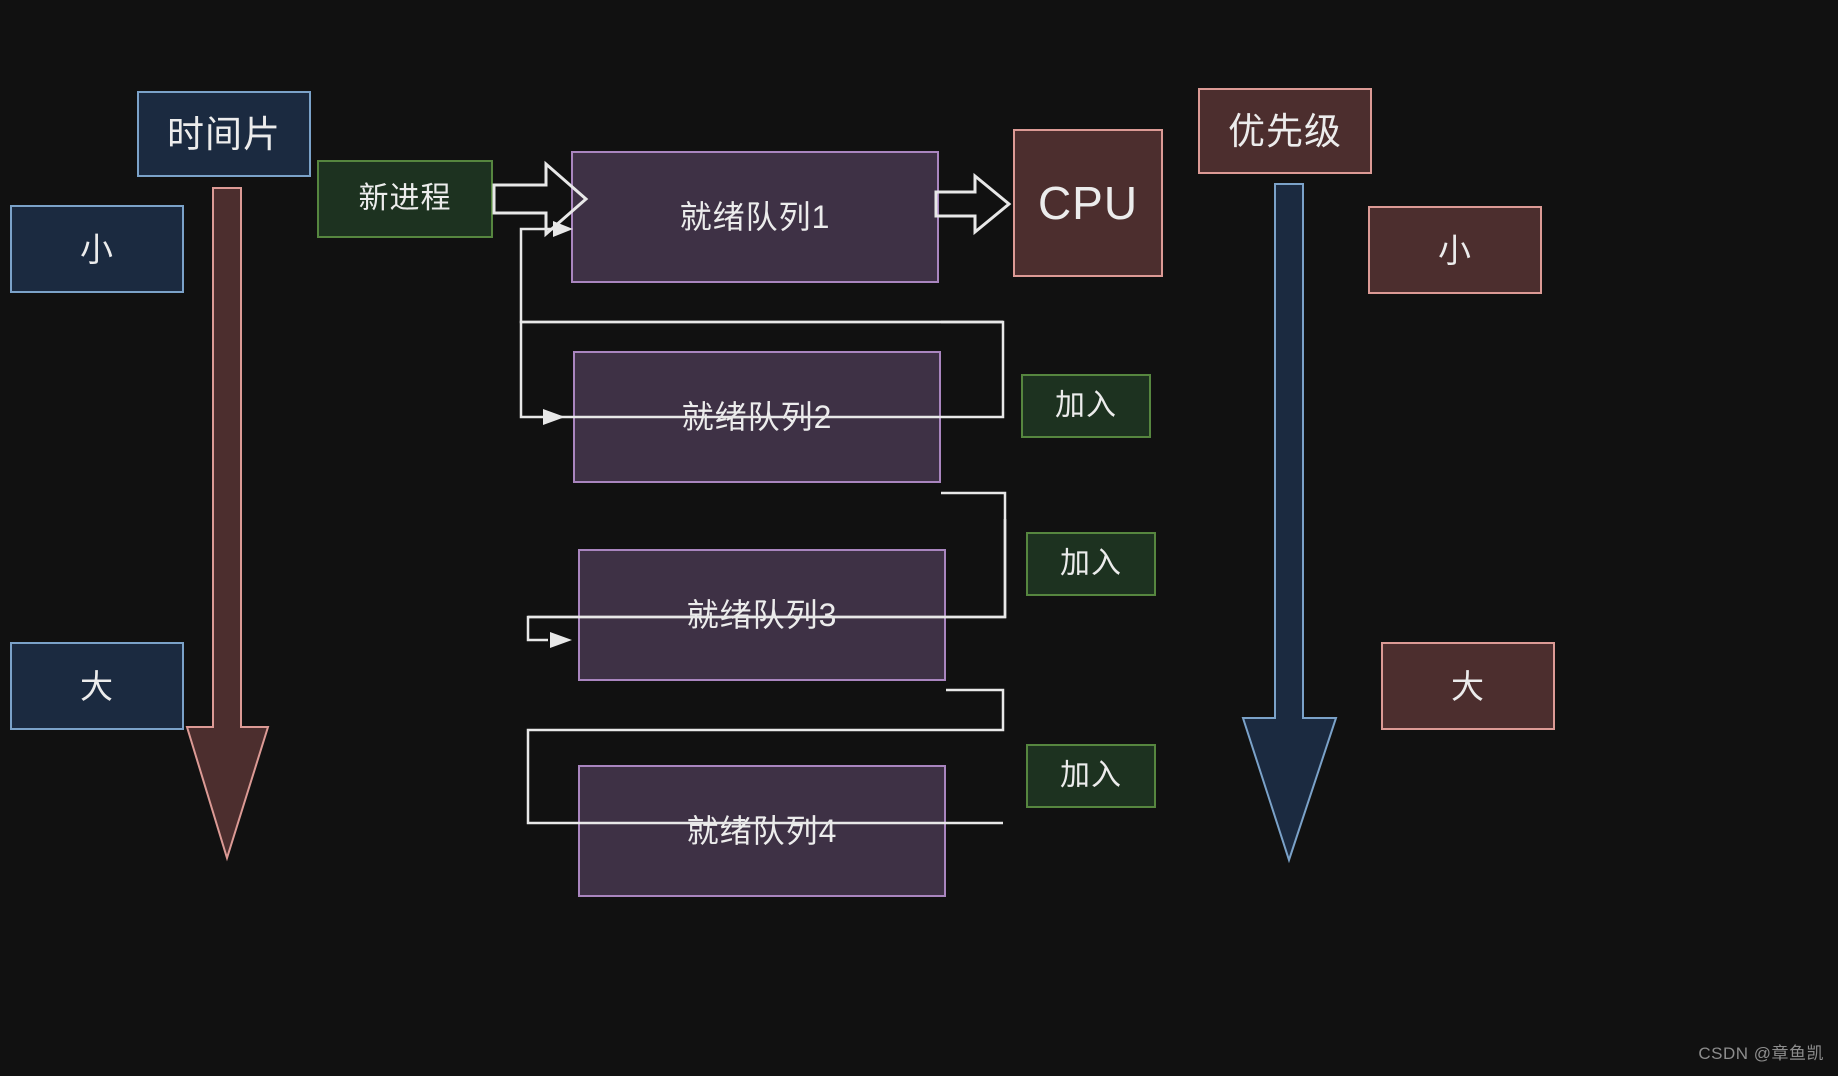 The height and width of the screenshot is (1076, 1838). I want to click on ready-queue-4-box: 就绪队列4, so click(762, 831).